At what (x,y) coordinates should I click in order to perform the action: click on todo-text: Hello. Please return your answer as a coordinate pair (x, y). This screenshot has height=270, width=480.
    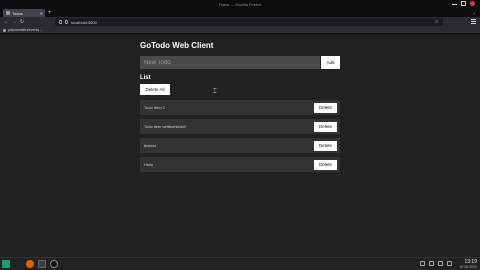
    Looking at the image, I should click on (149, 164).